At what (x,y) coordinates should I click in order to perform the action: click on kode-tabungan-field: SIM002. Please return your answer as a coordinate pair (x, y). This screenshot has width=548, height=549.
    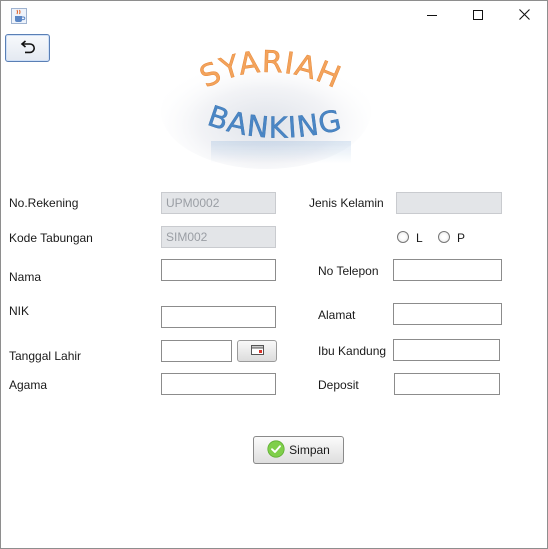
    Looking at the image, I should click on (218, 237).